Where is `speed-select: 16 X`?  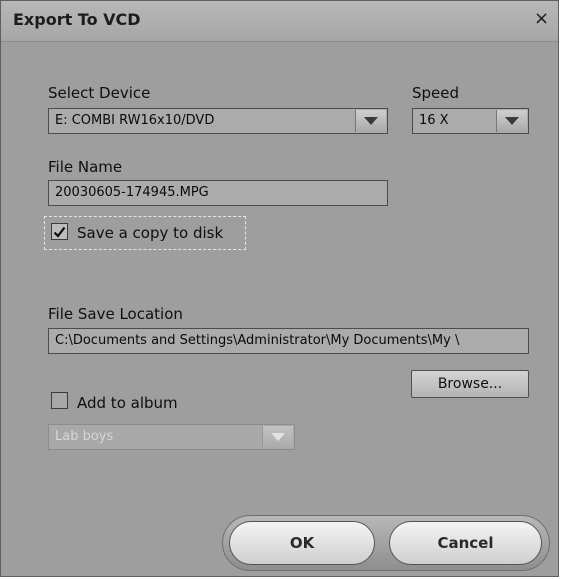
speed-select: 16 X is located at coordinates (470, 121).